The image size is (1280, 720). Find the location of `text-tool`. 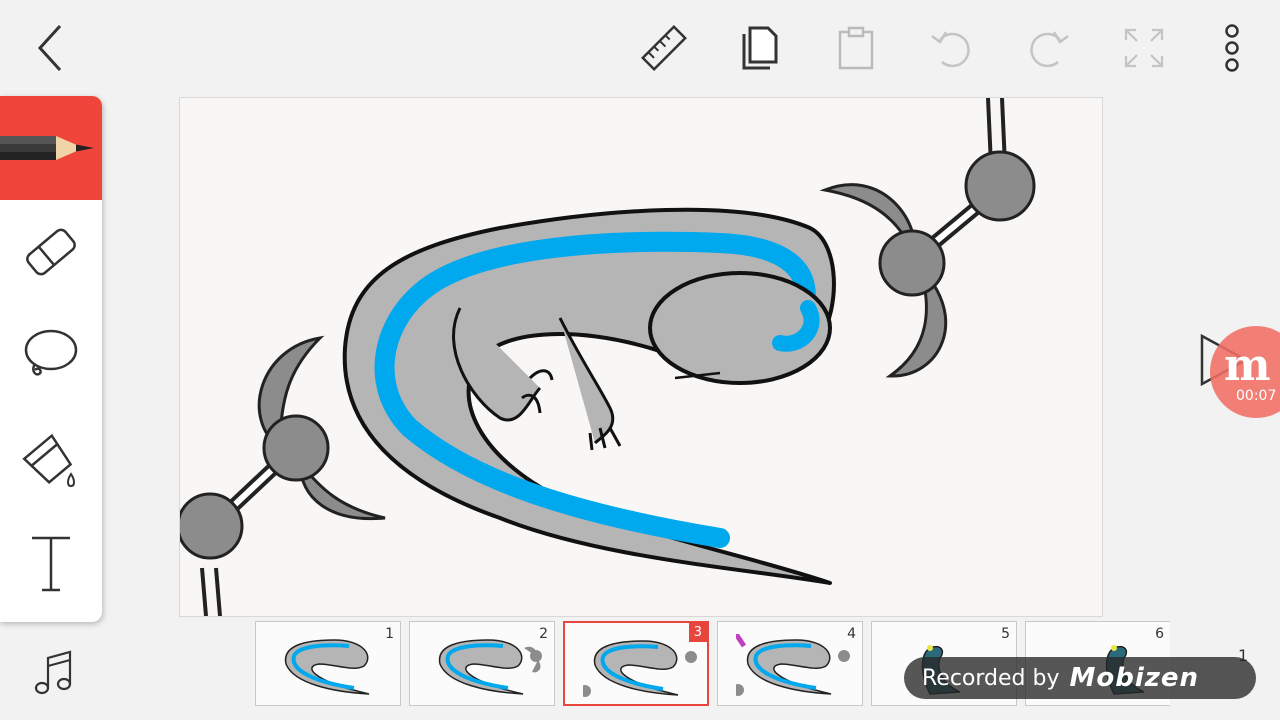

text-tool is located at coordinates (51, 564).